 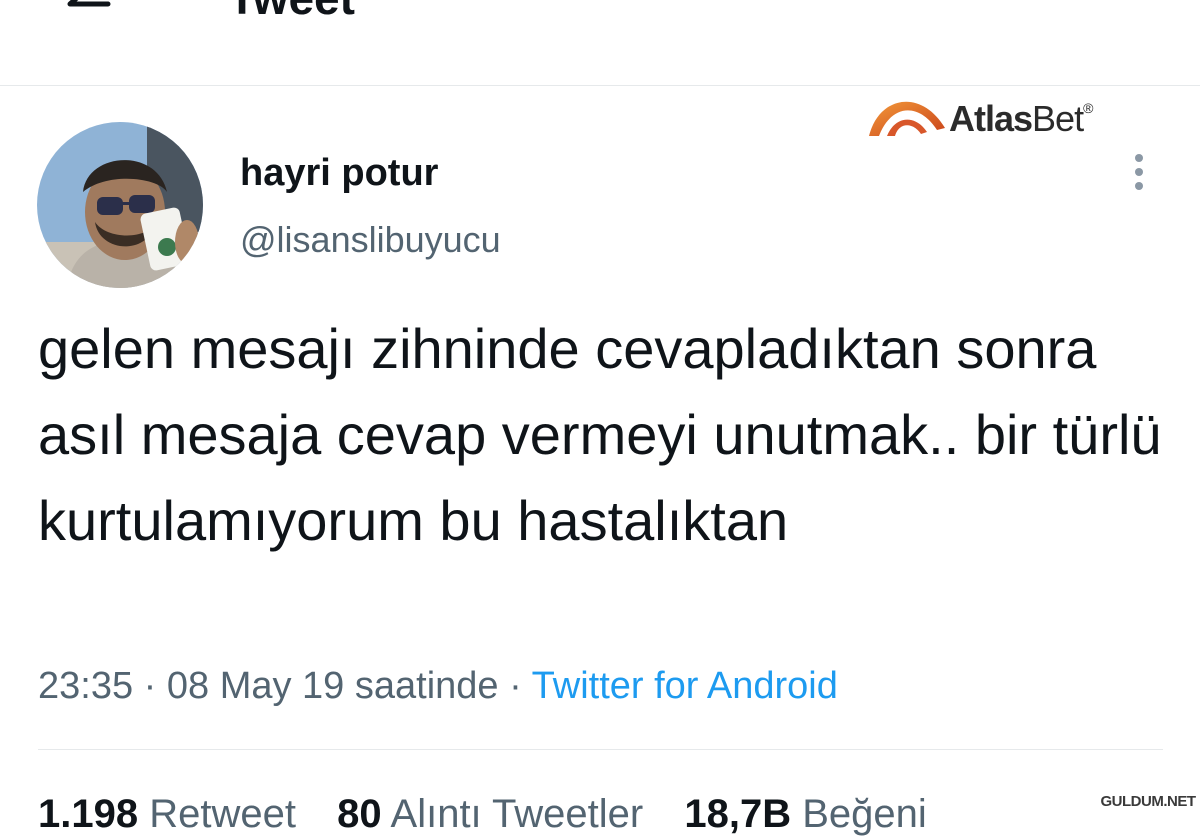 What do you see at coordinates (120, 205) in the screenshot?
I see `avatar` at bounding box center [120, 205].